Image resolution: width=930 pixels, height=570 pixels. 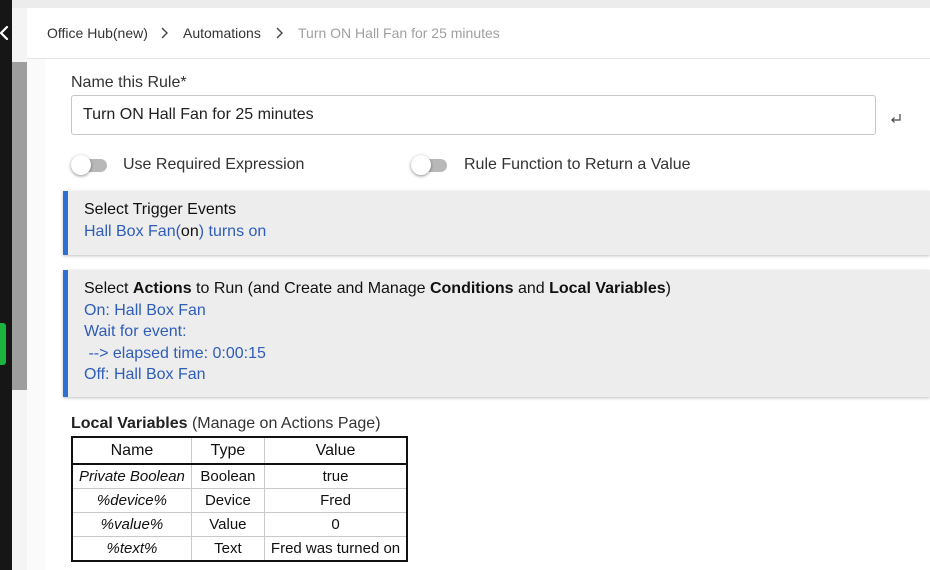 I want to click on local-variables-title: Local Variables (Manage on Actions Page), so click(x=226, y=423).